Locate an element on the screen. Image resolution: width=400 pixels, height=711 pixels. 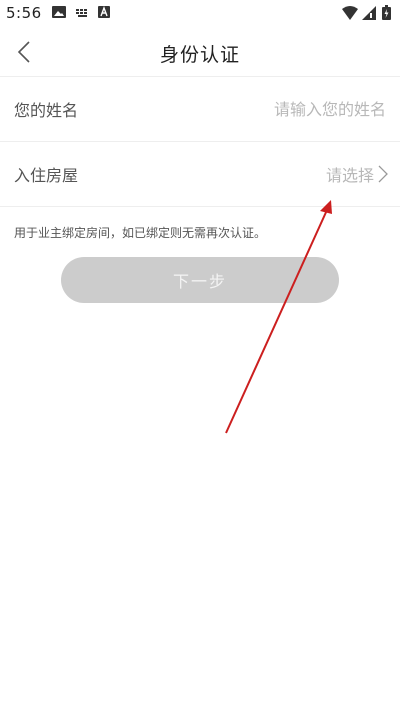
wifi-icon is located at coordinates (350, 13).